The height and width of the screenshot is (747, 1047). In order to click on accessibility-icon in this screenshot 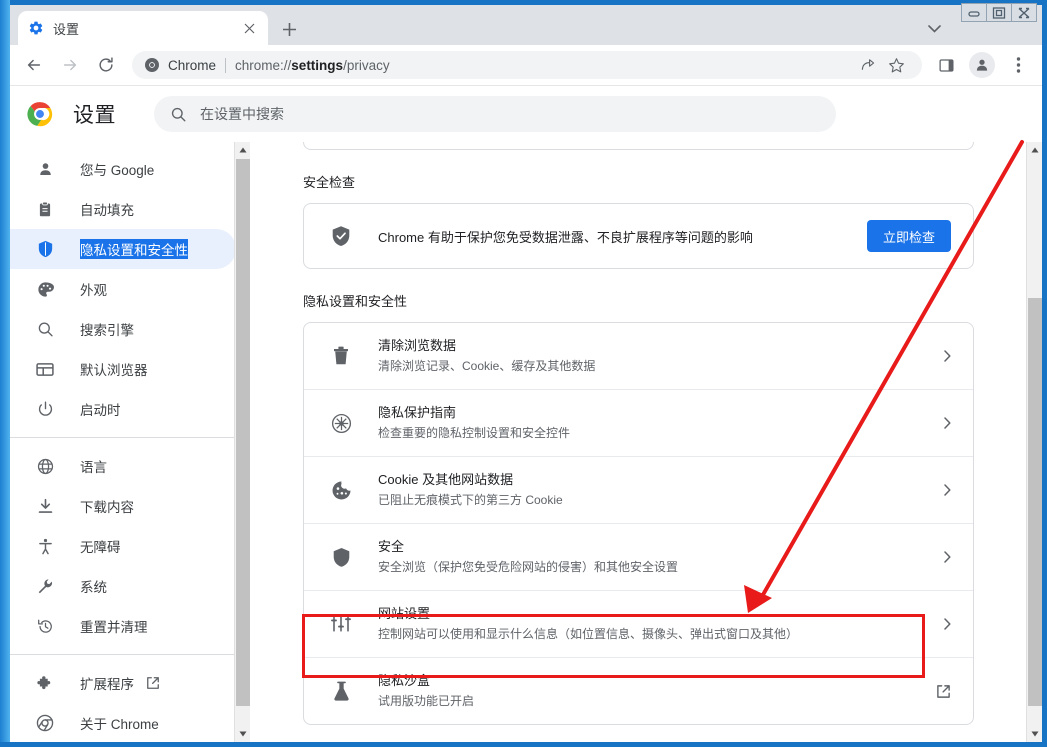, I will do `click(45, 546)`.